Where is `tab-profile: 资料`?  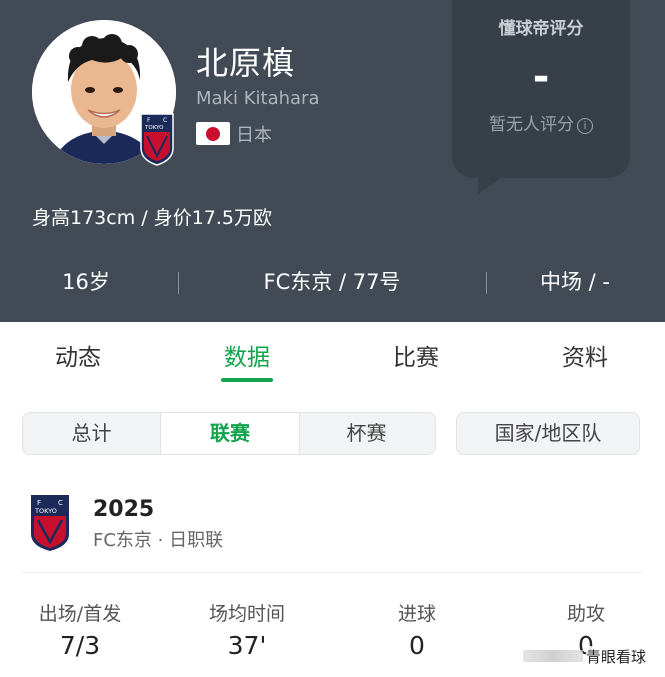
tab-profile: 资料 is located at coordinates (585, 355).